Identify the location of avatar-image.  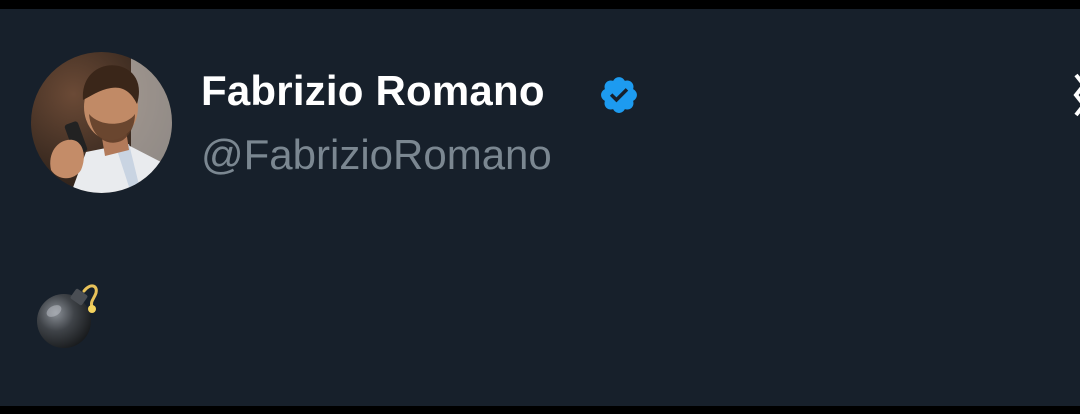
(101, 122).